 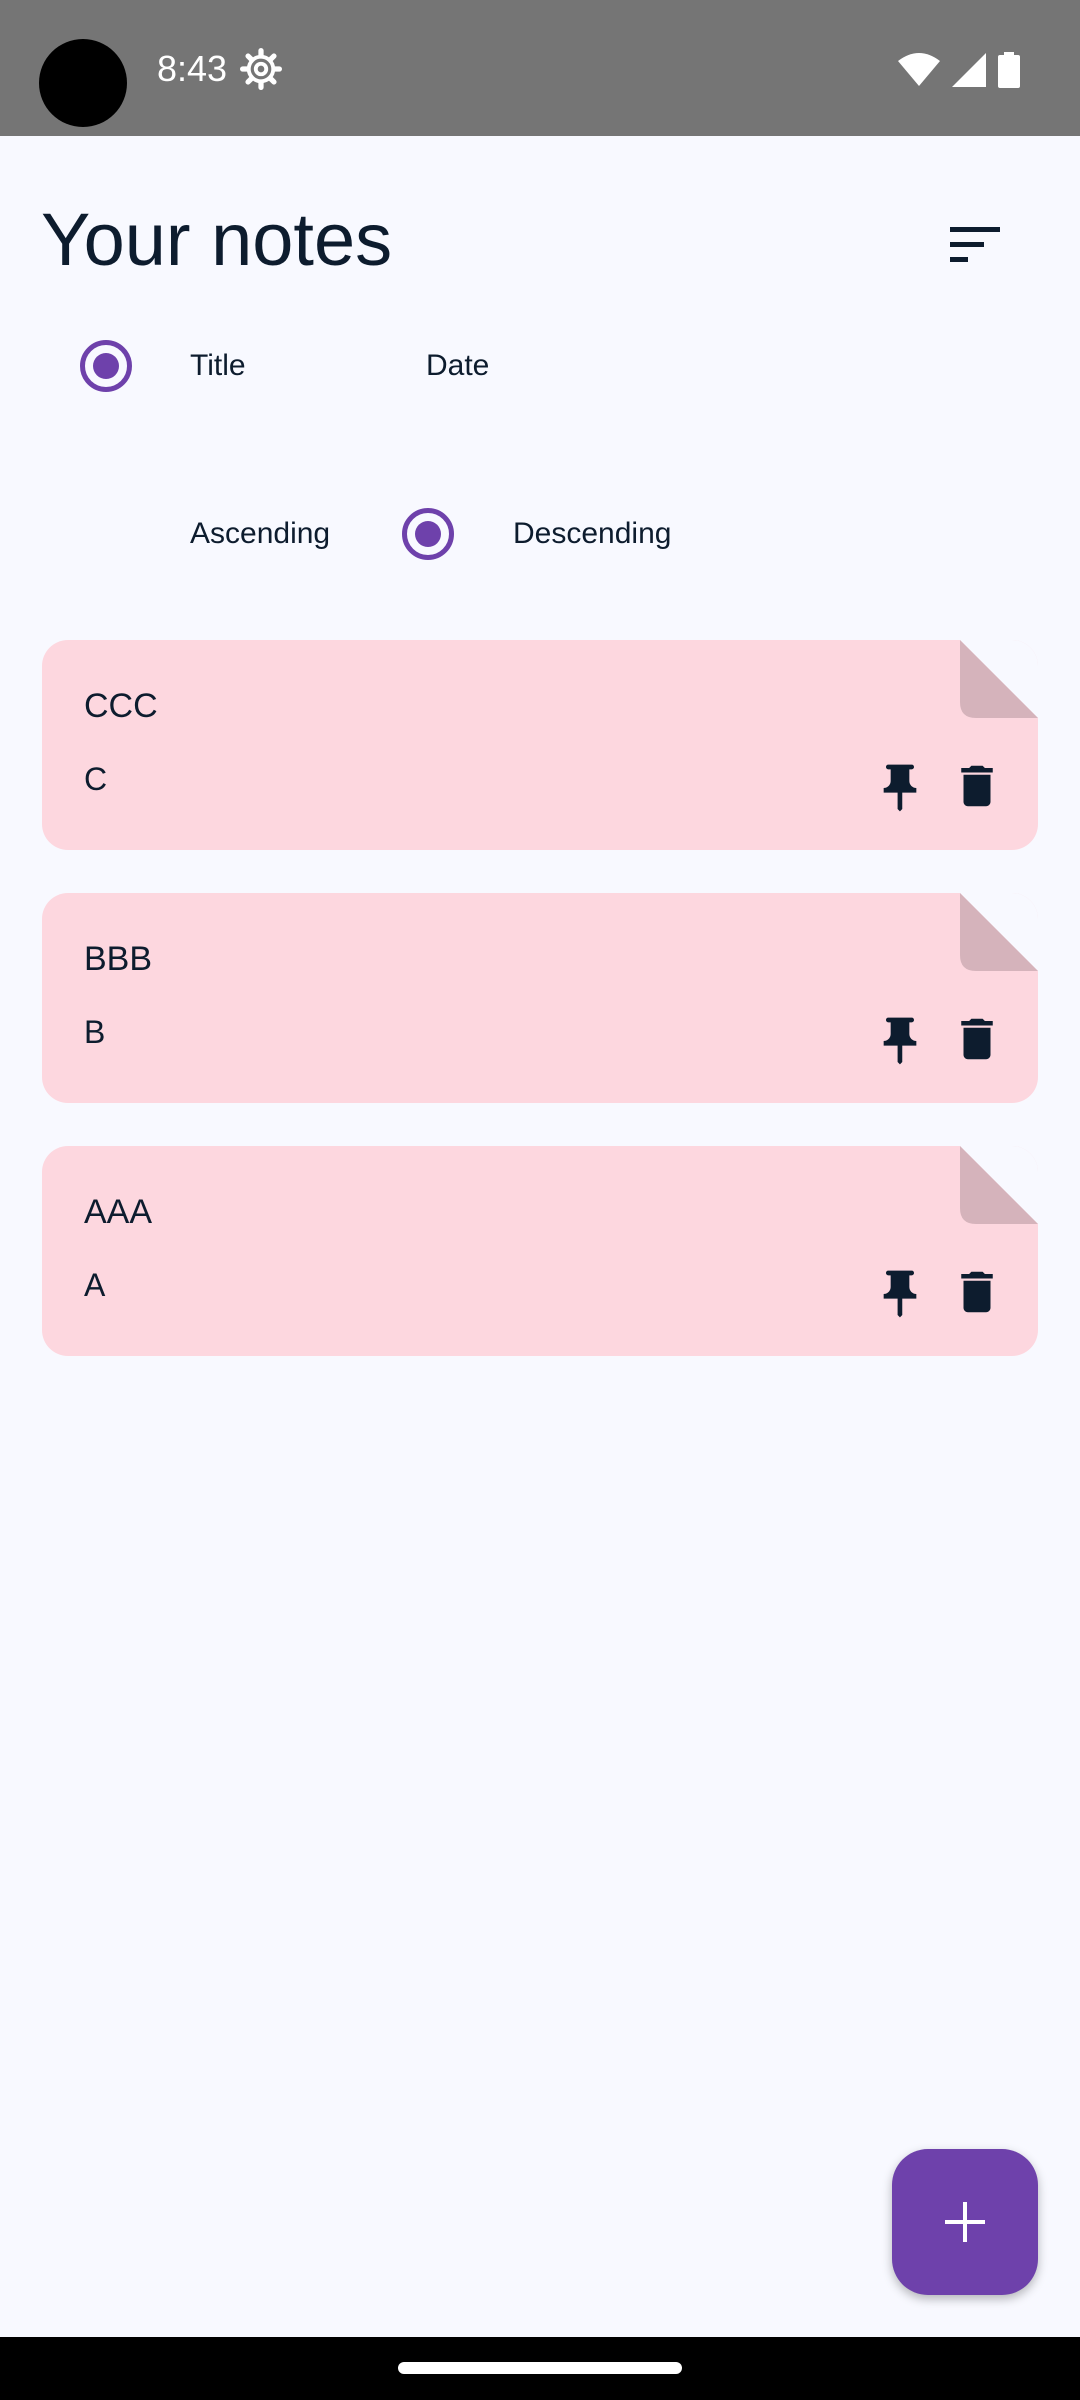 What do you see at coordinates (540, 745) in the screenshot?
I see `note-card: CCC C` at bounding box center [540, 745].